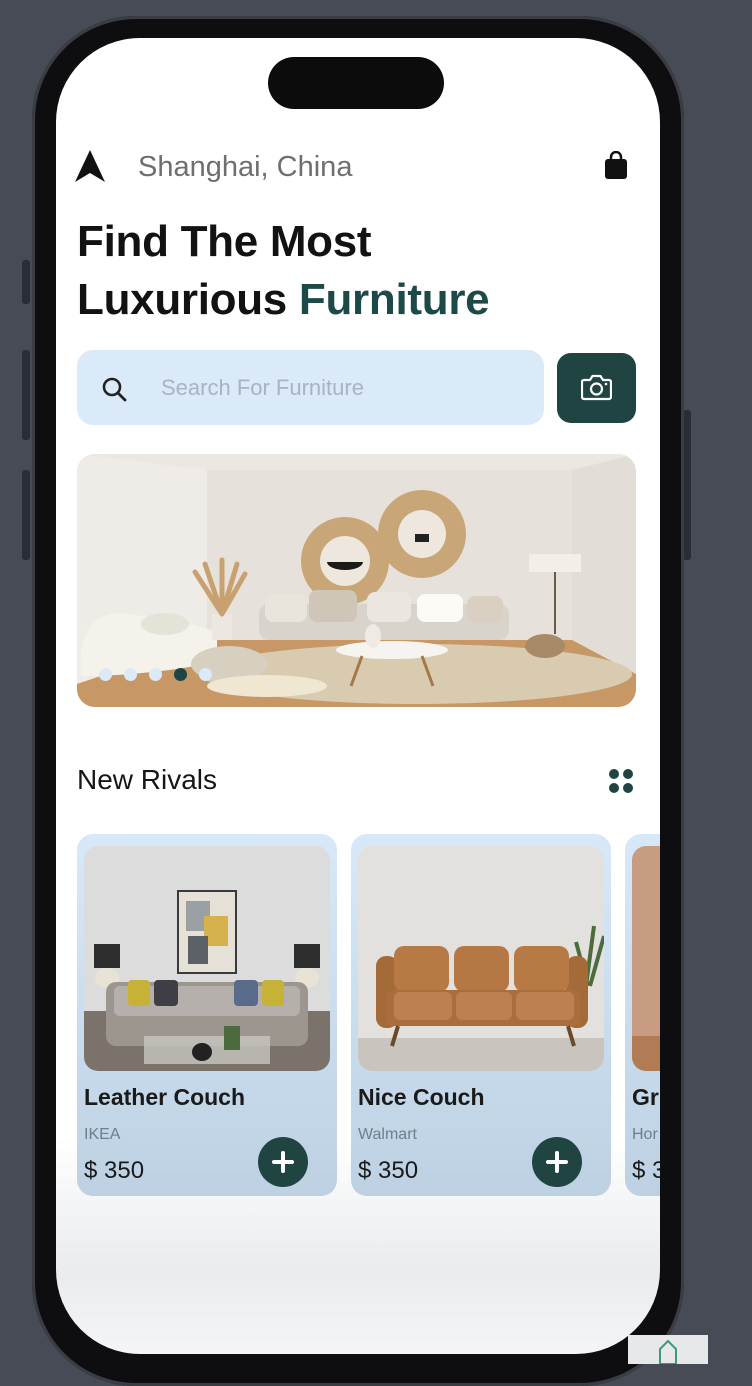 This screenshot has height=1386, width=752. I want to click on camera-icon, so click(596, 387).